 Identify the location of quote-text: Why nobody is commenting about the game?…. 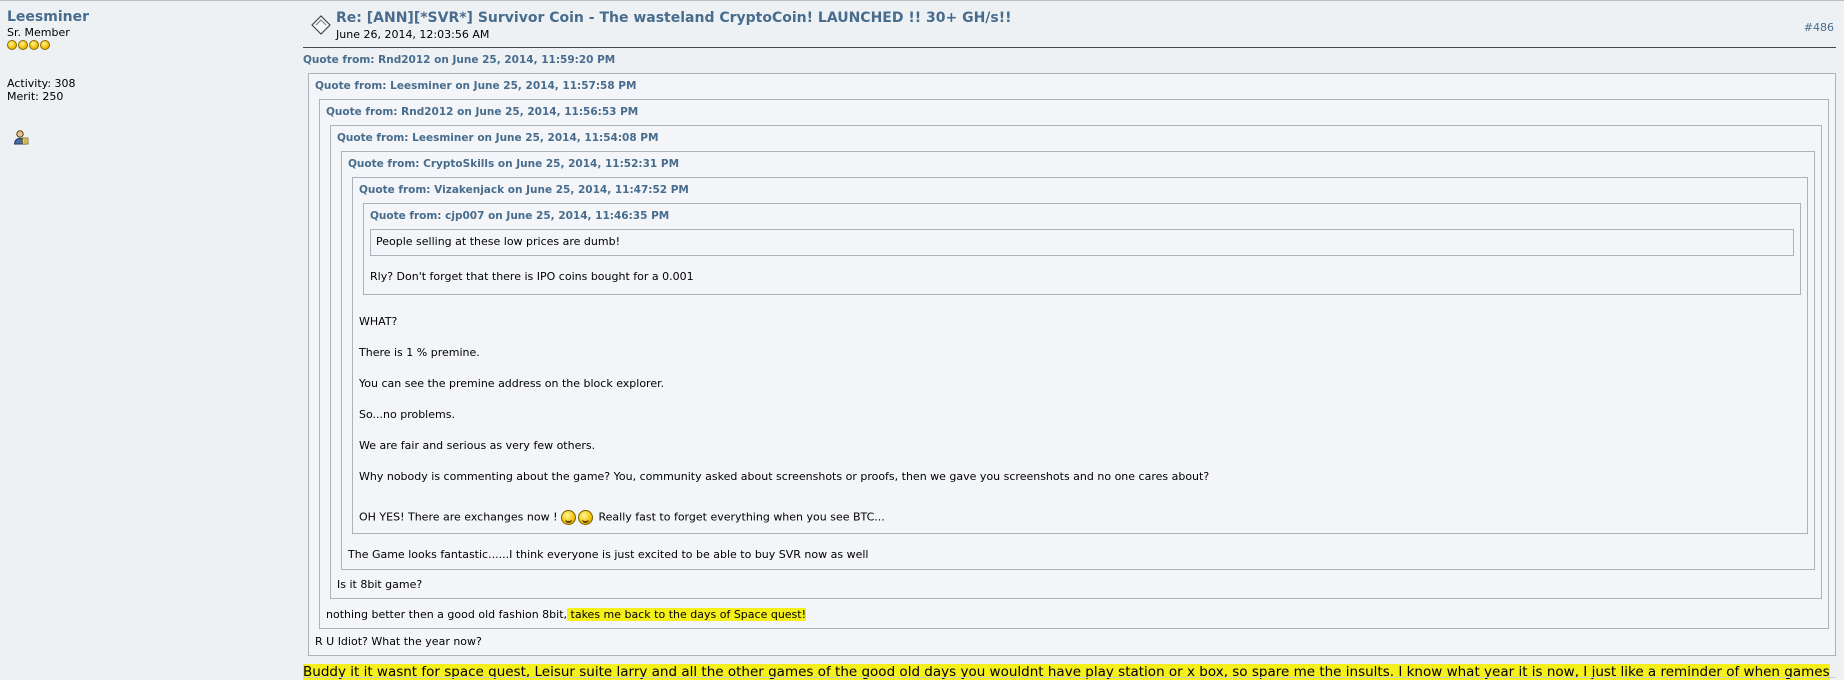
(784, 476).